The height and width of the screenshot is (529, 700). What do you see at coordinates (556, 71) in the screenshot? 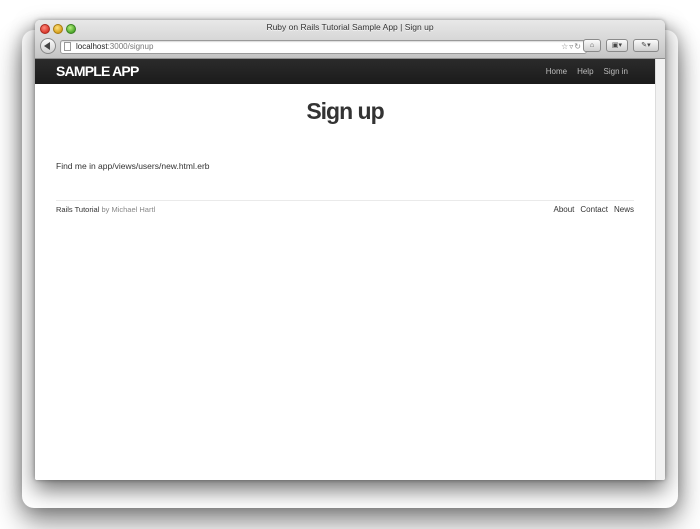
I see `nav-link-home: Home` at bounding box center [556, 71].